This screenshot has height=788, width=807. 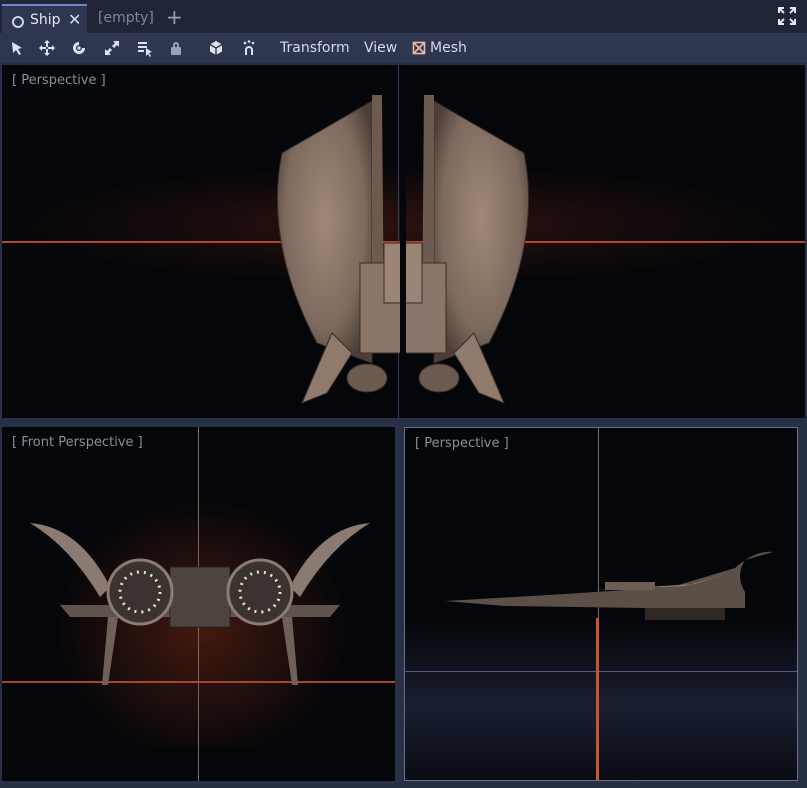 I want to click on transform-menu: Transform, so click(x=315, y=48).